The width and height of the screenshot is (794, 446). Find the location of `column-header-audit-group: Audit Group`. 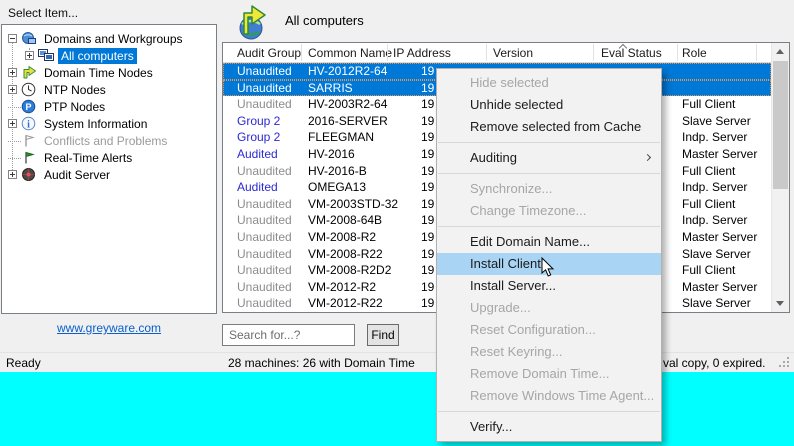

column-header-audit-group: Audit Group is located at coordinates (269, 53).